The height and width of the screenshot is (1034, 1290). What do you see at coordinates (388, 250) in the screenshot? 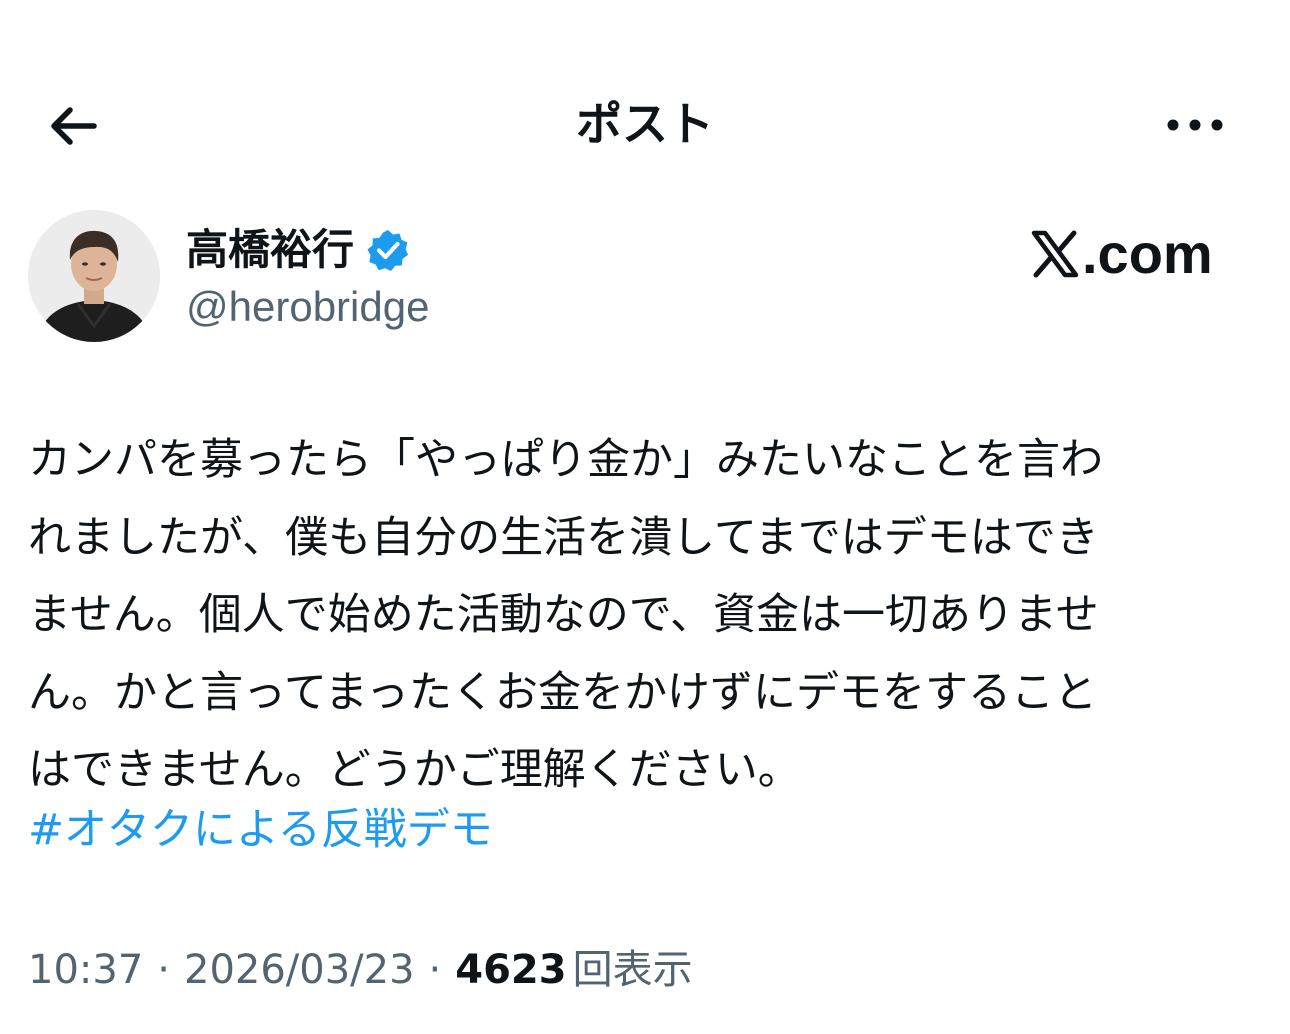
I see `verified-badge-icon` at bounding box center [388, 250].